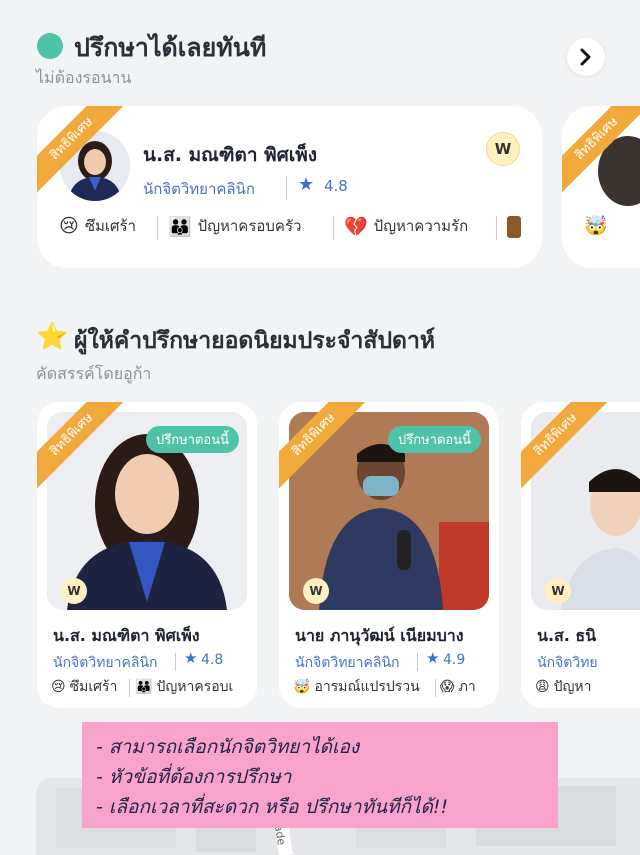  Describe the element at coordinates (458, 687) in the screenshot. I see `topic-tag: 😱 ภา` at that location.